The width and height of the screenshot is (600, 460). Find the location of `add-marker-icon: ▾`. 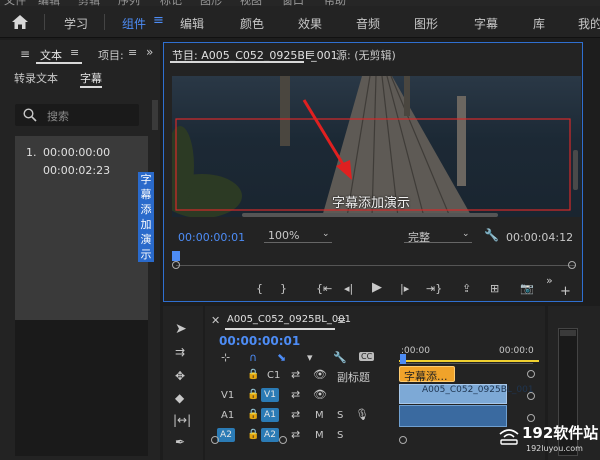

add-marker-icon: ▾ is located at coordinates (310, 357).